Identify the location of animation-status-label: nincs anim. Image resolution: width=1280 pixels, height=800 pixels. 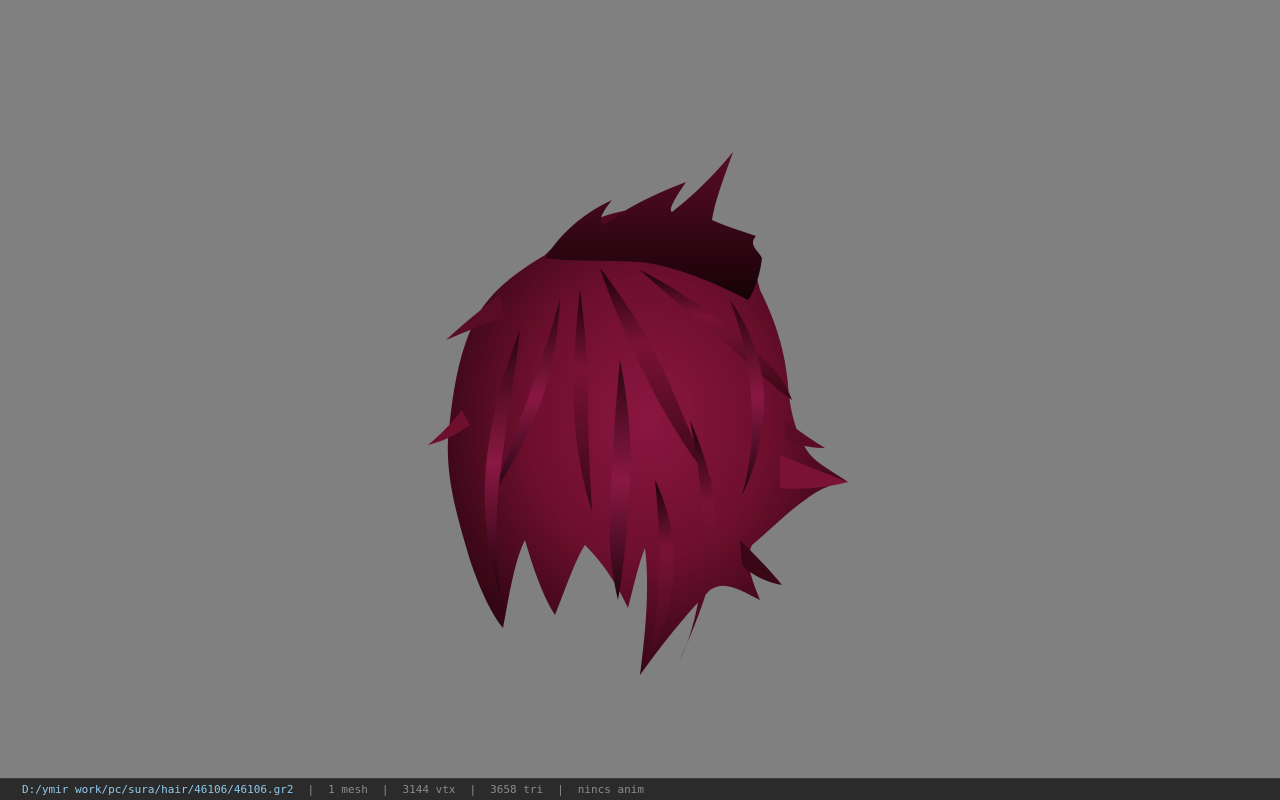
(610, 789).